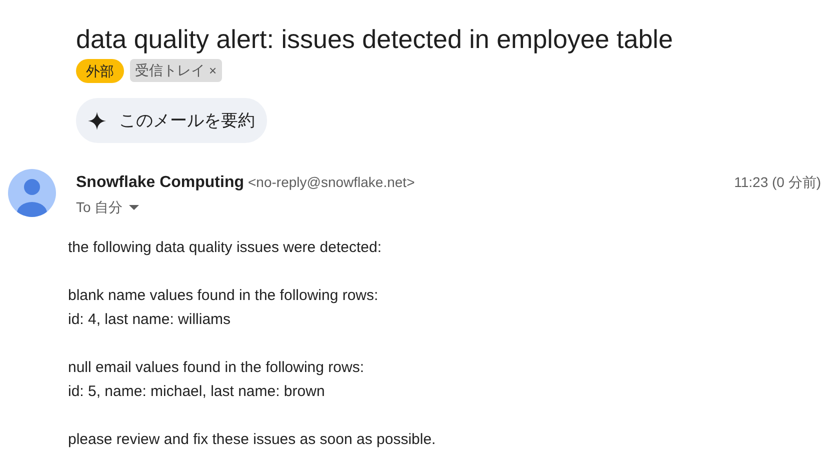 The image size is (835, 475). Describe the element at coordinates (331, 182) in the screenshot. I see `sender-email: <no-reply@snowflake.net>` at that location.